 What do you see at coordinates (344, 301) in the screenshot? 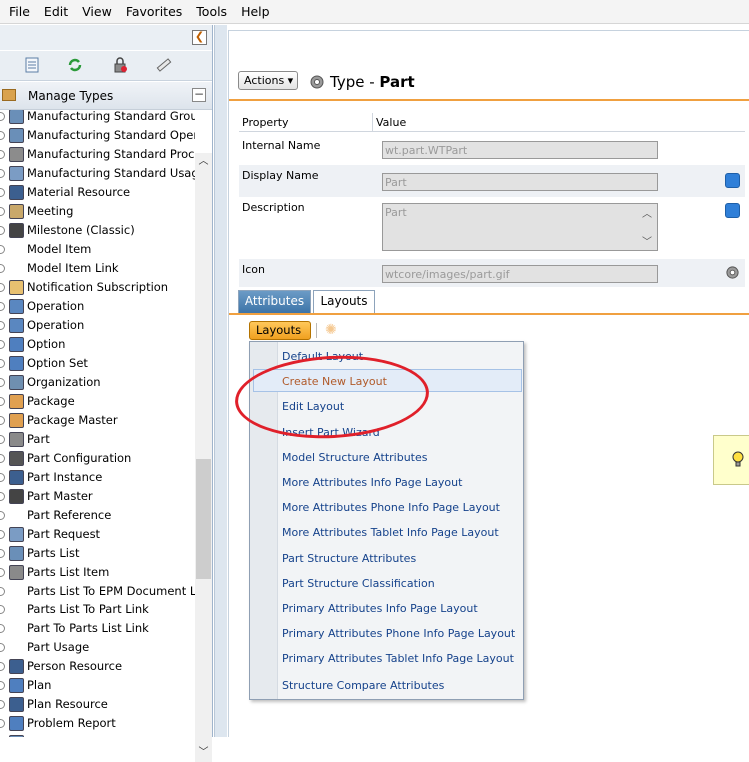
I see `tab-layouts: Layouts` at bounding box center [344, 301].